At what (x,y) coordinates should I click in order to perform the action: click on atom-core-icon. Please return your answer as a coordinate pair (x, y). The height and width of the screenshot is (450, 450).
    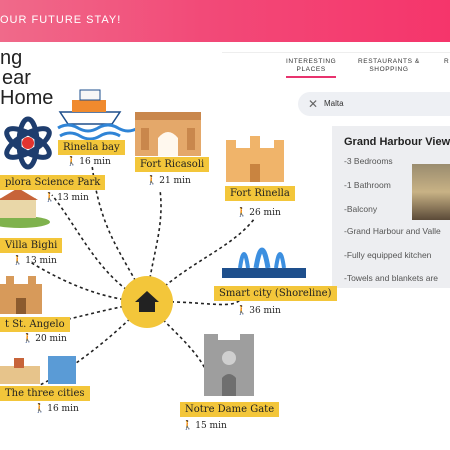
    Looking at the image, I should click on (28, 143).